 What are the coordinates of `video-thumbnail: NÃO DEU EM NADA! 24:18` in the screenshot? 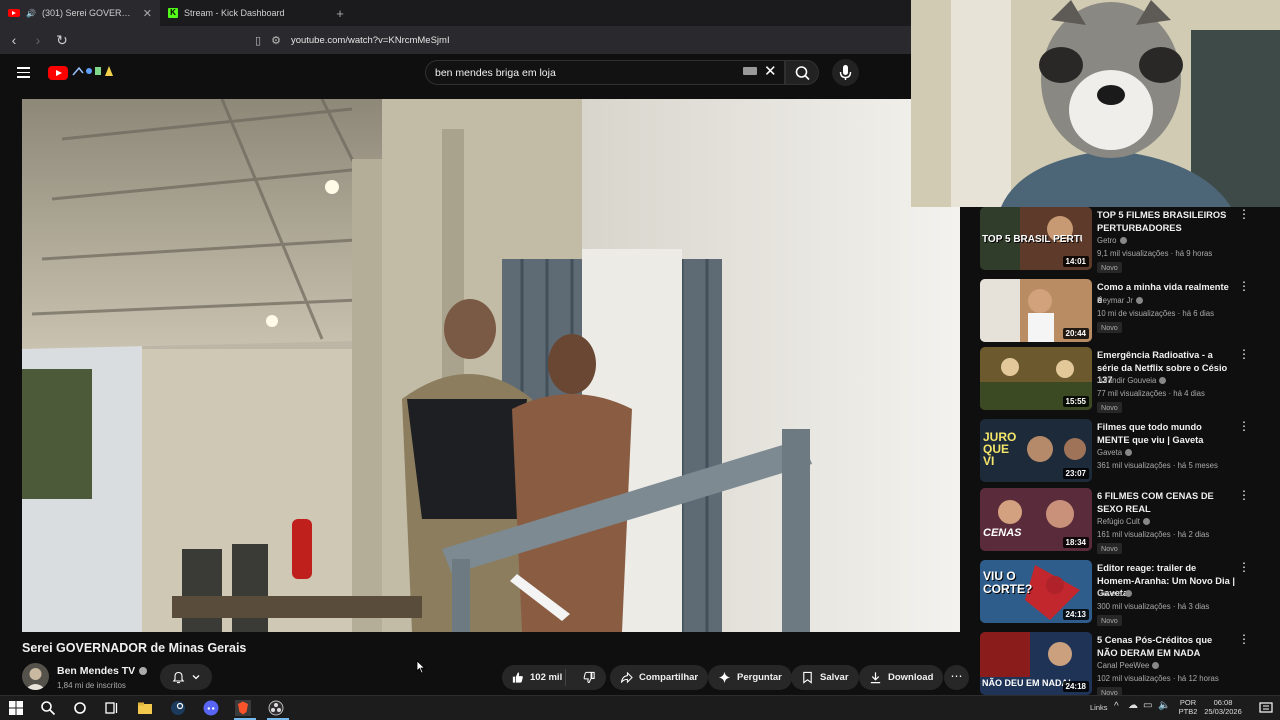 It's located at (1036, 663).